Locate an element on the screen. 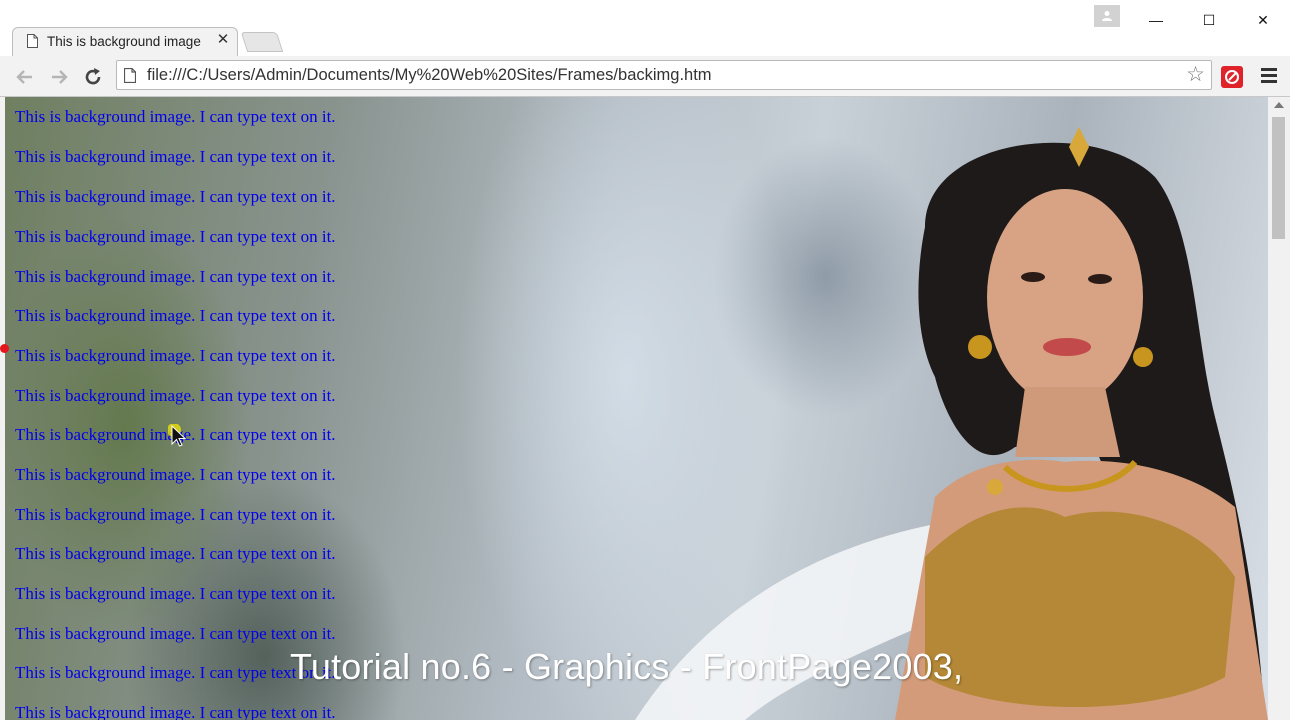 This screenshot has width=1290, height=720. vertical-scrollbar is located at coordinates (1279, 408).